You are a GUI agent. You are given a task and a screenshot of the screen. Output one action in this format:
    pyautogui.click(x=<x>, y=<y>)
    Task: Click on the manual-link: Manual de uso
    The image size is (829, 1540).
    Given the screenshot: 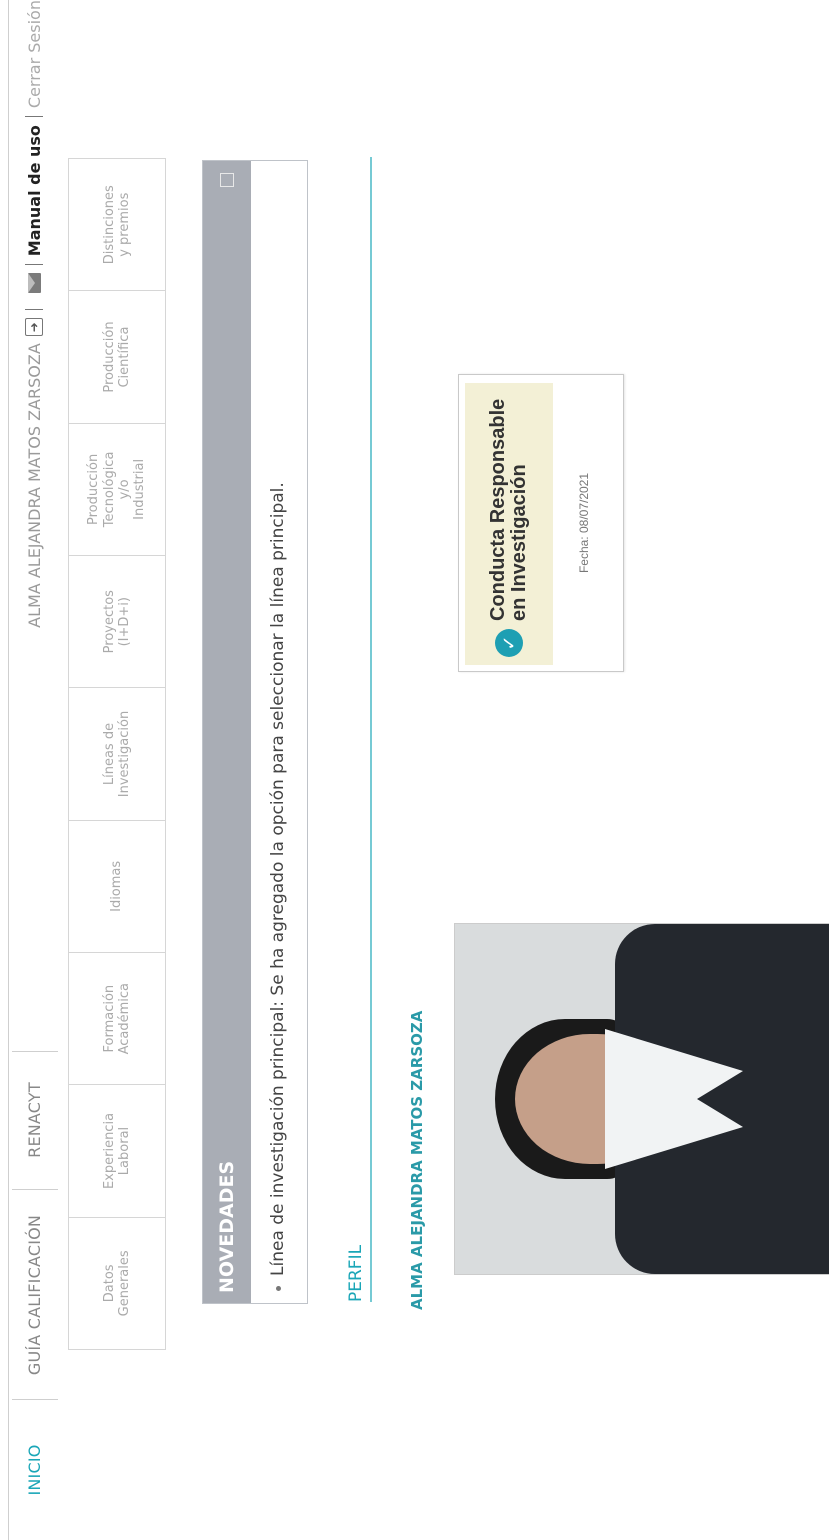 What is the action you would take?
    pyautogui.click(x=34, y=190)
    